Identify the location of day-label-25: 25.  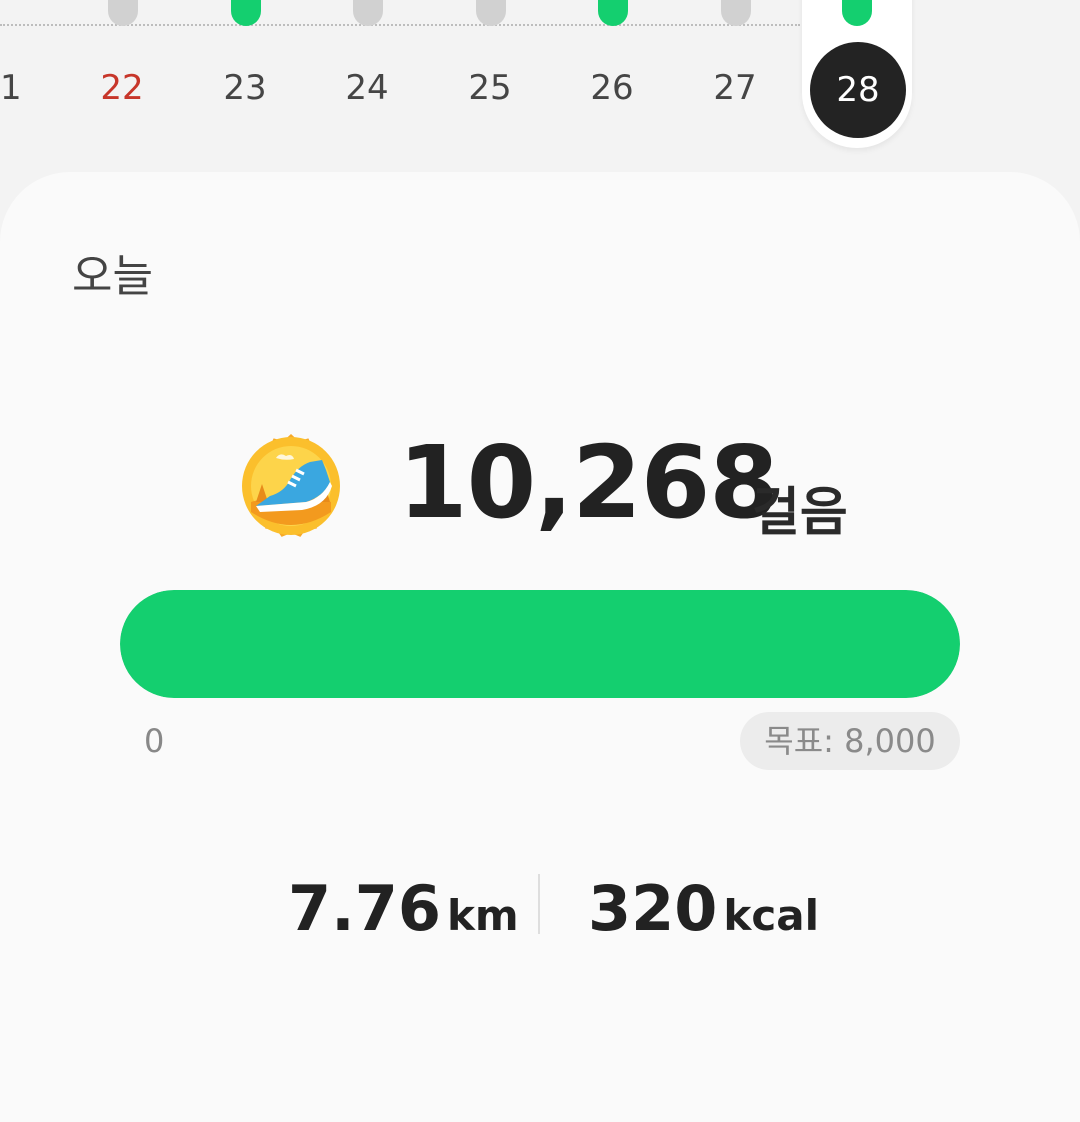
(490, 88).